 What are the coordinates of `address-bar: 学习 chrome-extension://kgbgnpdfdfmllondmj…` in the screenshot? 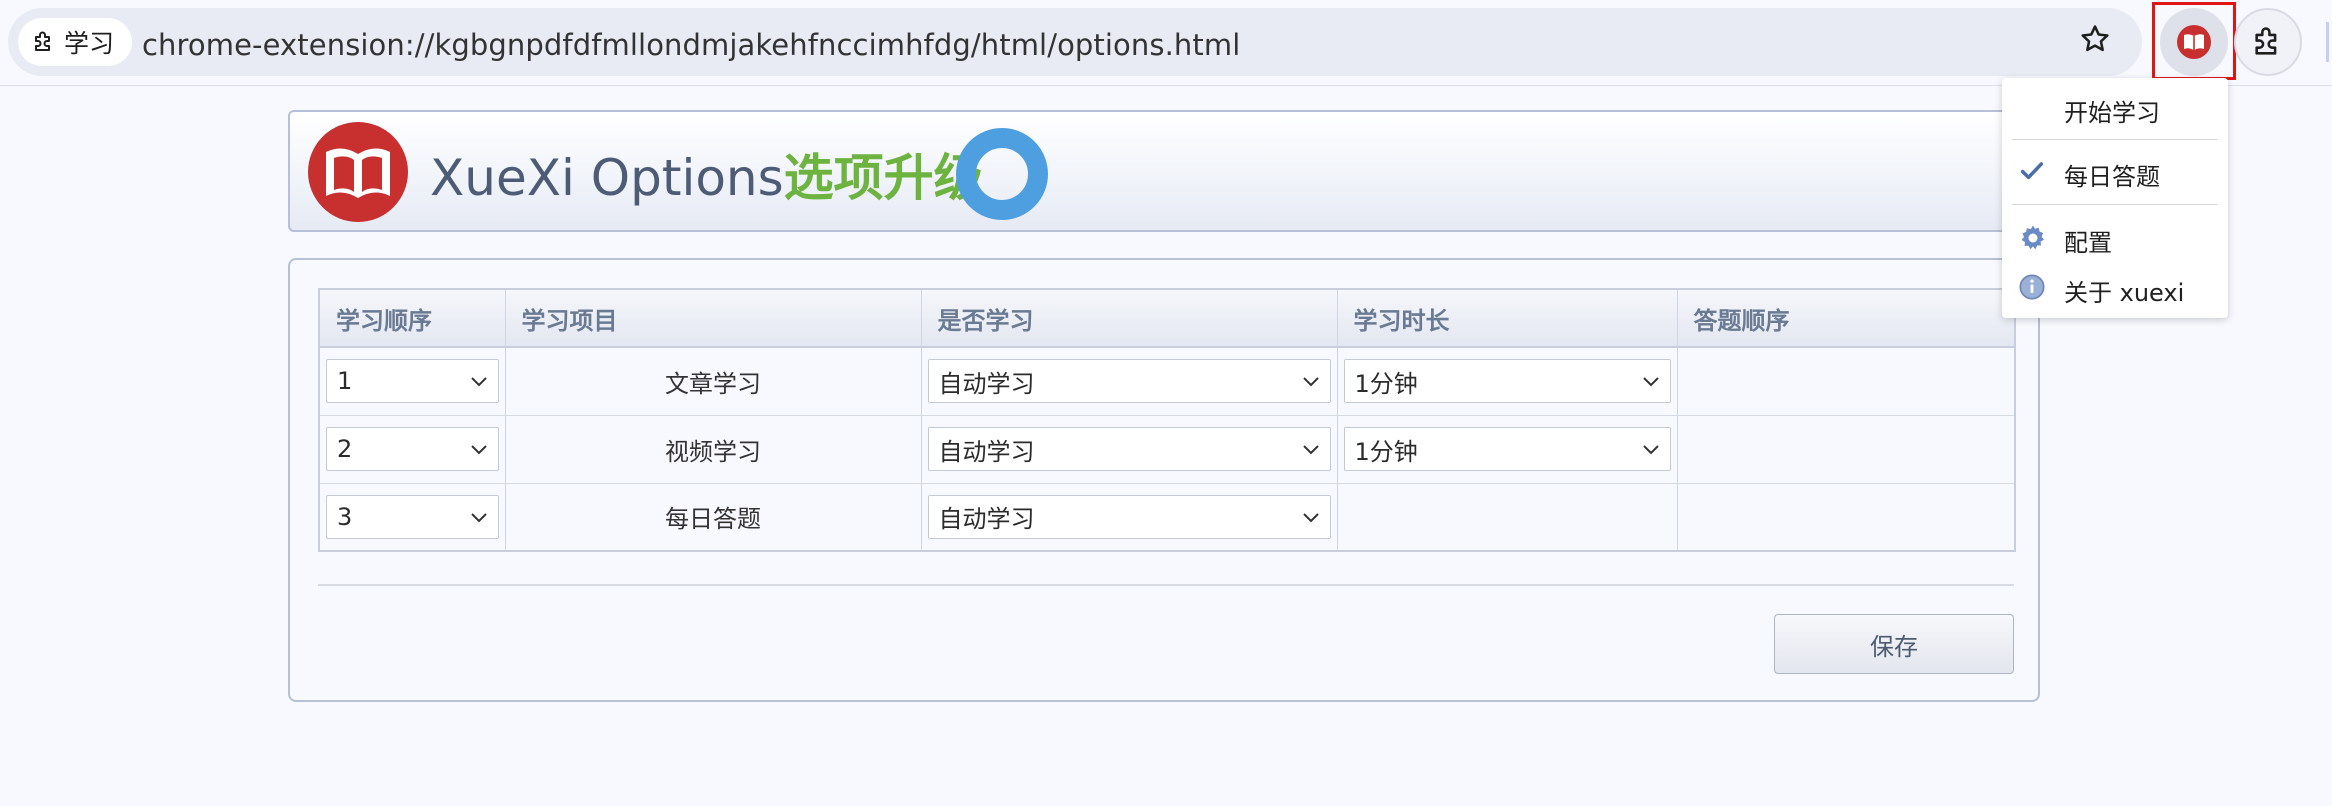 It's located at (1075, 42).